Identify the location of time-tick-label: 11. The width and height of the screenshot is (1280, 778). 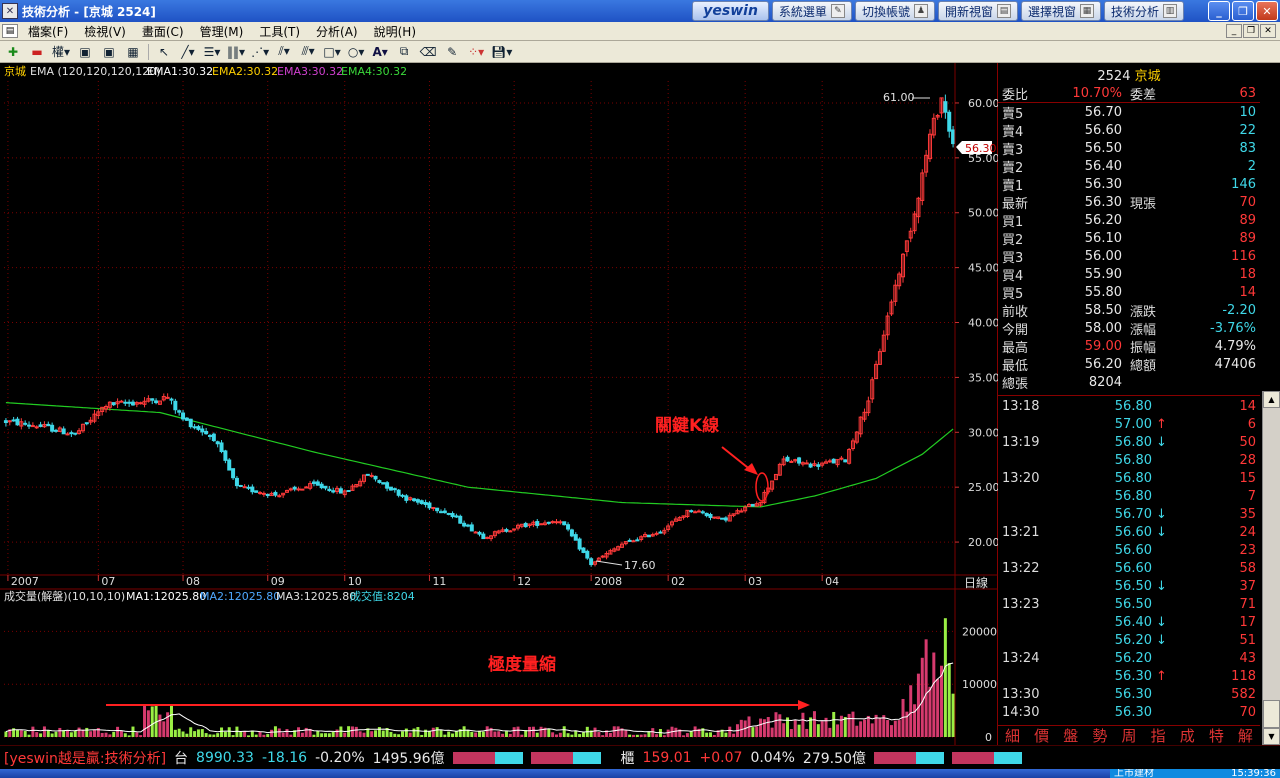
(439, 581).